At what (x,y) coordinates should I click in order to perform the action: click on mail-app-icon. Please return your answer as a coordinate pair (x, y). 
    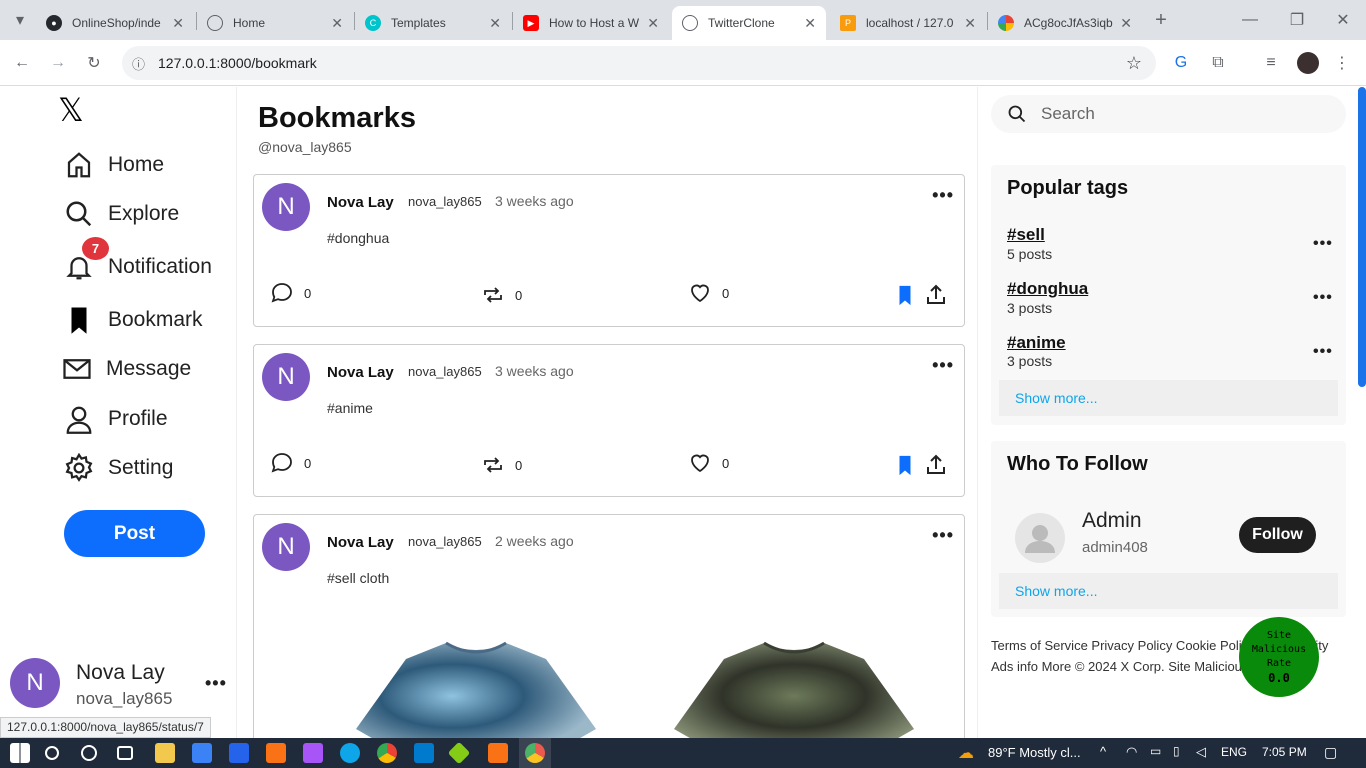
    Looking at the image, I should click on (239, 753).